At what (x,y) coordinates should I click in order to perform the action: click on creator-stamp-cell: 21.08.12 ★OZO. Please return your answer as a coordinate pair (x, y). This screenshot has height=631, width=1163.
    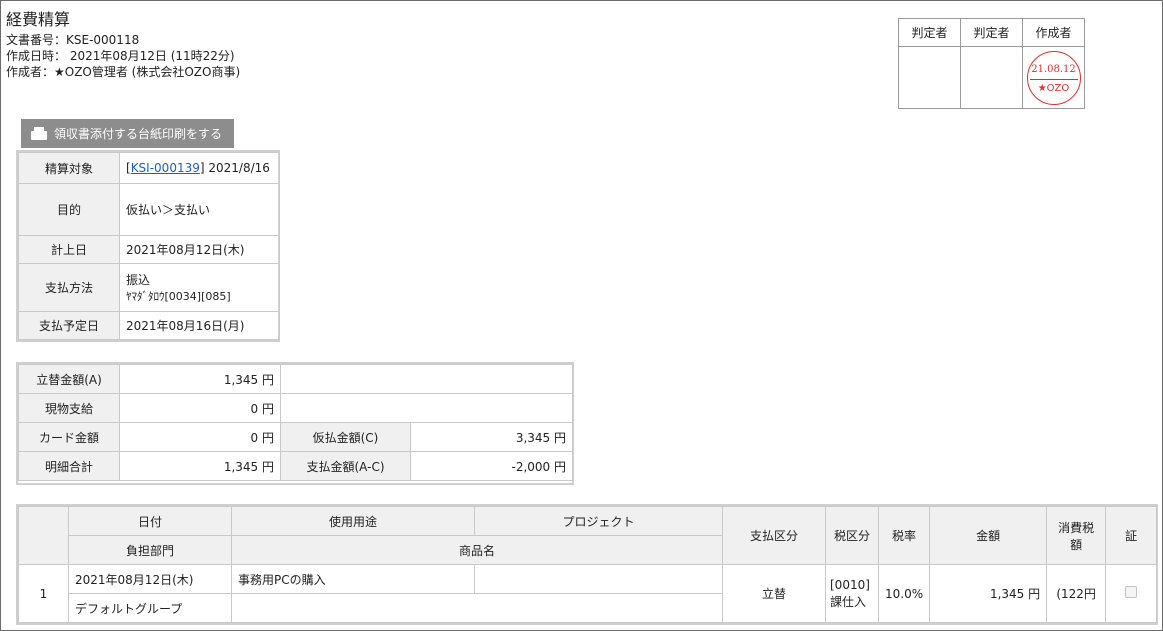
    Looking at the image, I should click on (1053, 77).